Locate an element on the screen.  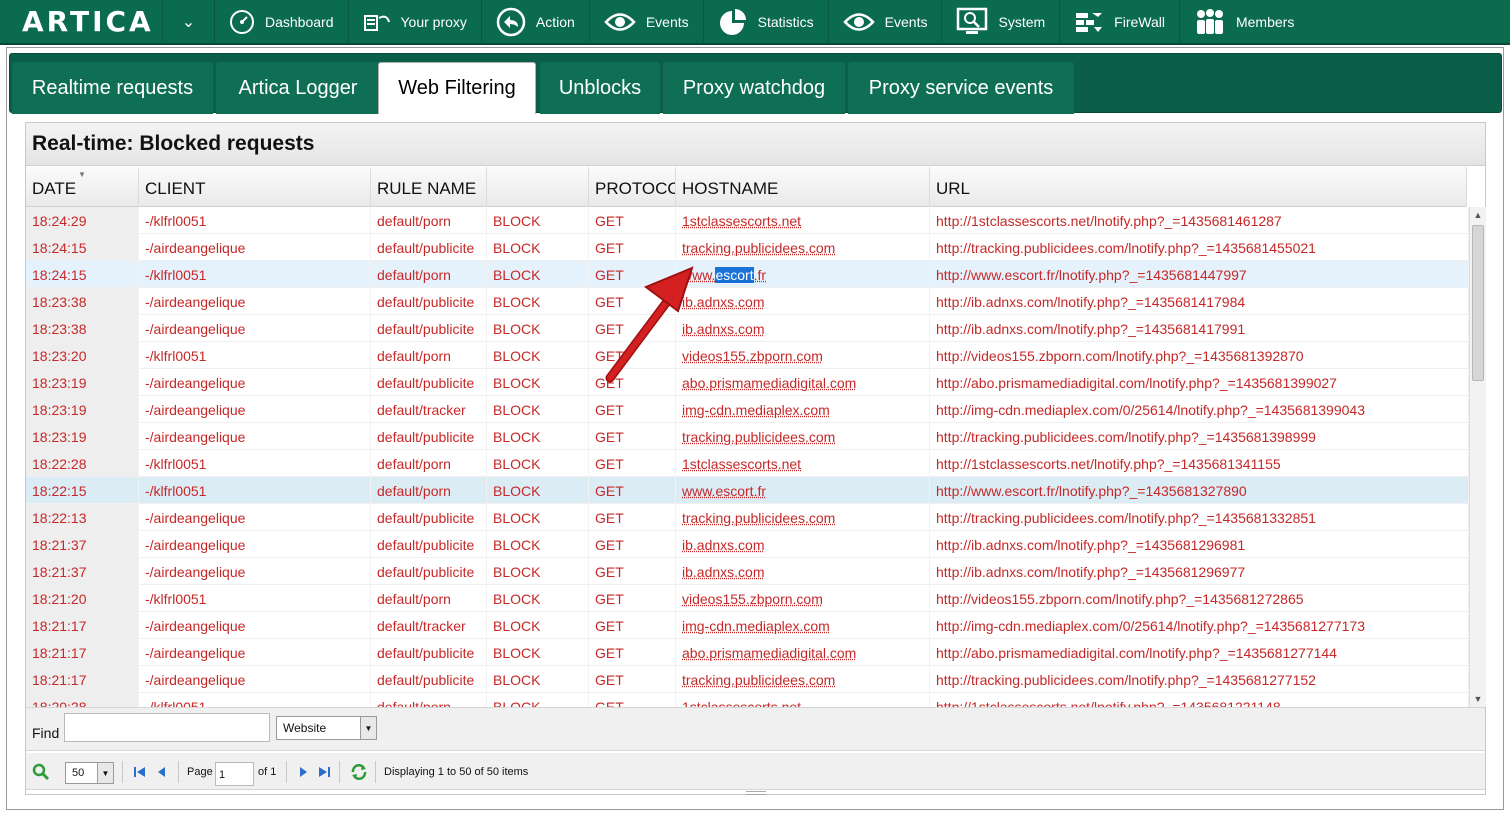
resize-grip is located at coordinates (756, 793).